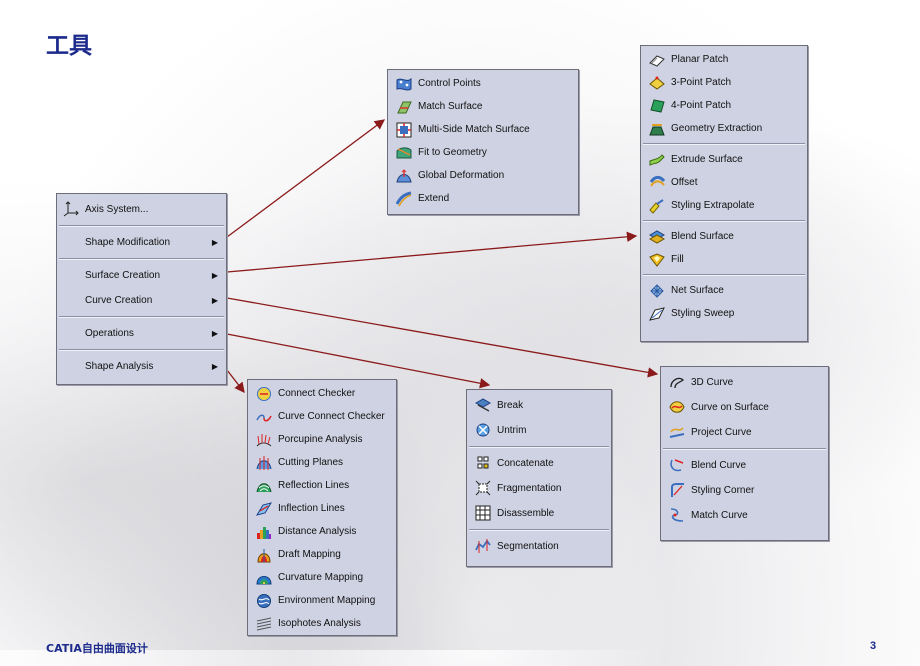 This screenshot has width=920, height=666. What do you see at coordinates (677, 465) in the screenshot?
I see `blend-curve-icon` at bounding box center [677, 465].